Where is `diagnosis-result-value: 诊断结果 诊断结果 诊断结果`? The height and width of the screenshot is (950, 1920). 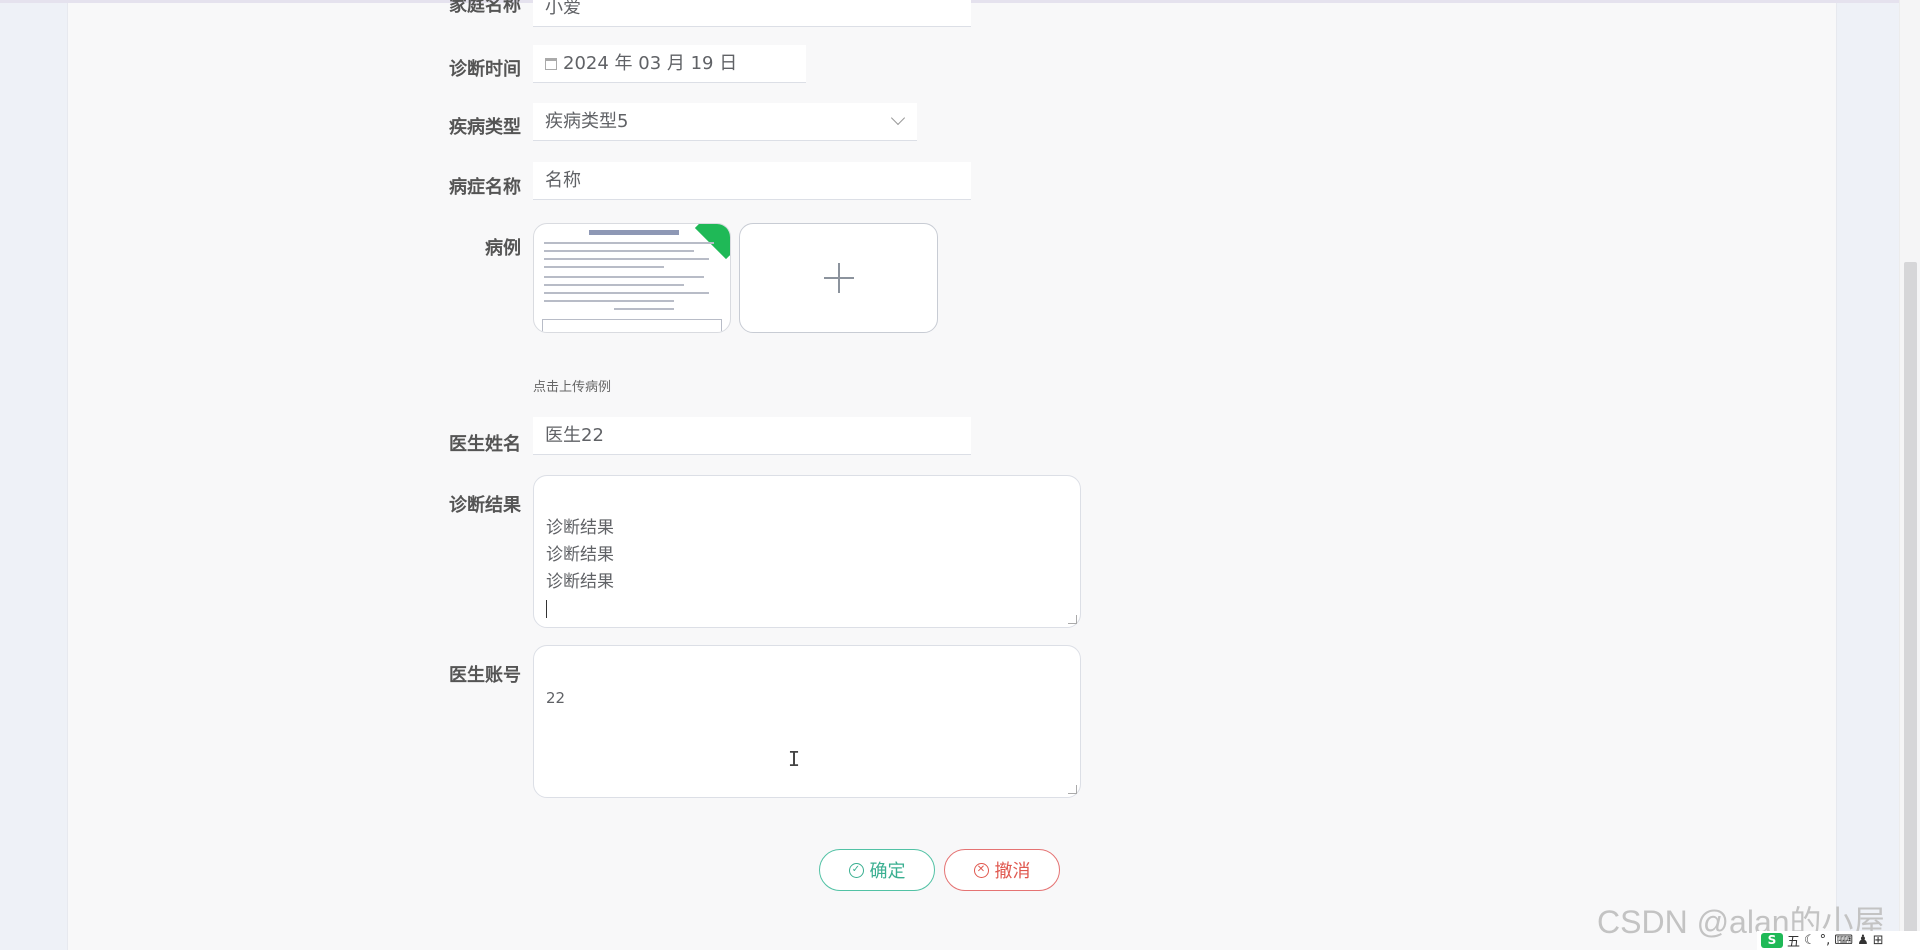 diagnosis-result-value: 诊断结果 诊断结果 诊断结果 is located at coordinates (580, 555).